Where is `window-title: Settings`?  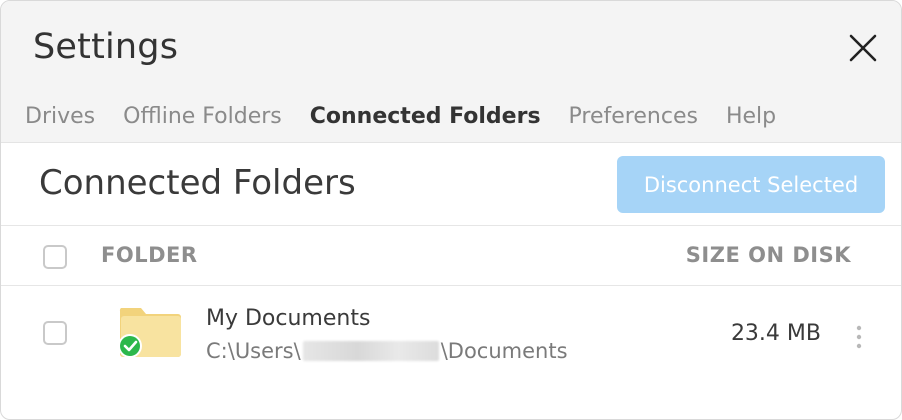 window-title: Settings is located at coordinates (106, 47).